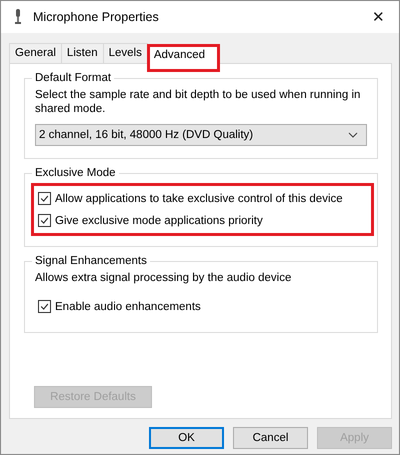 The height and width of the screenshot is (455, 400). Describe the element at coordinates (35, 53) in the screenshot. I see `tab: General` at that location.